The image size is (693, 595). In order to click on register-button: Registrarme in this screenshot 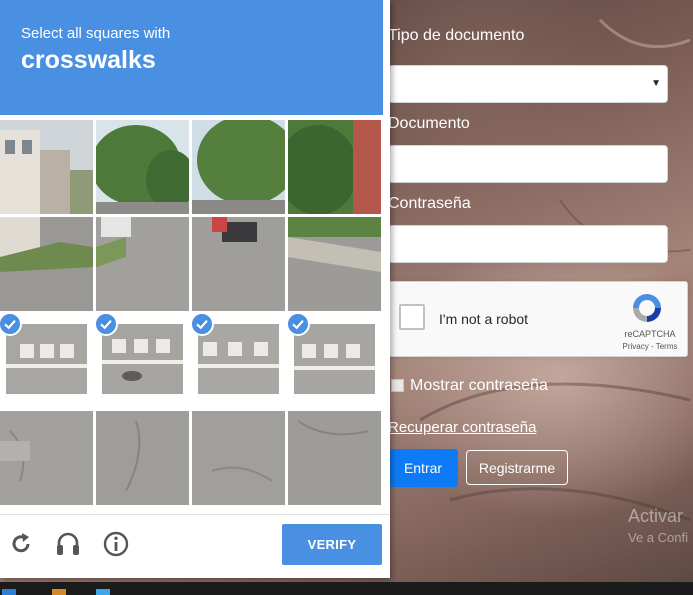, I will do `click(517, 467)`.